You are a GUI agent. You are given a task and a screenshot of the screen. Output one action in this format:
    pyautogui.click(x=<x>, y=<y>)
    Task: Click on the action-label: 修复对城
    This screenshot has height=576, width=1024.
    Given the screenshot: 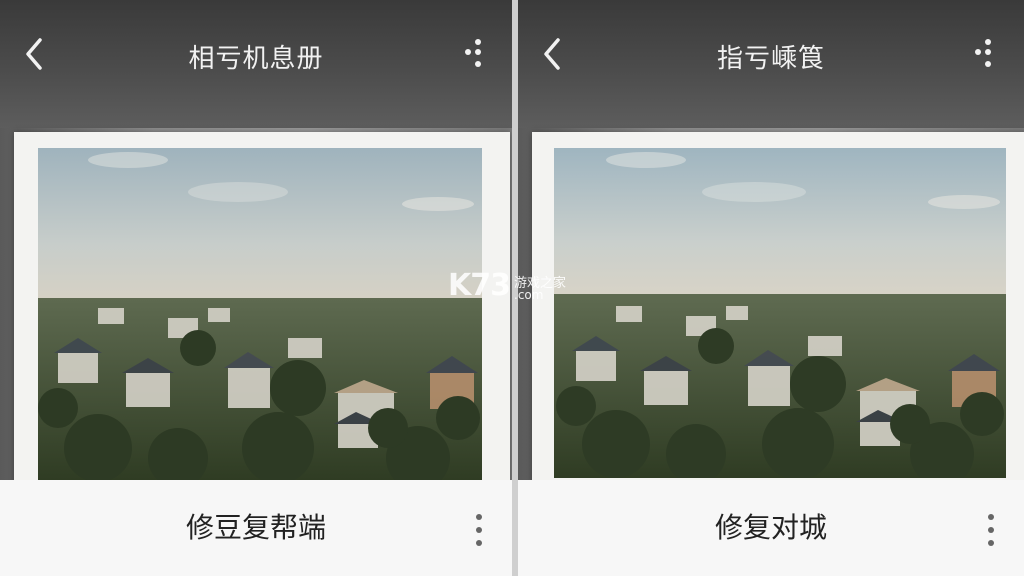 What is the action you would take?
    pyautogui.click(x=771, y=526)
    